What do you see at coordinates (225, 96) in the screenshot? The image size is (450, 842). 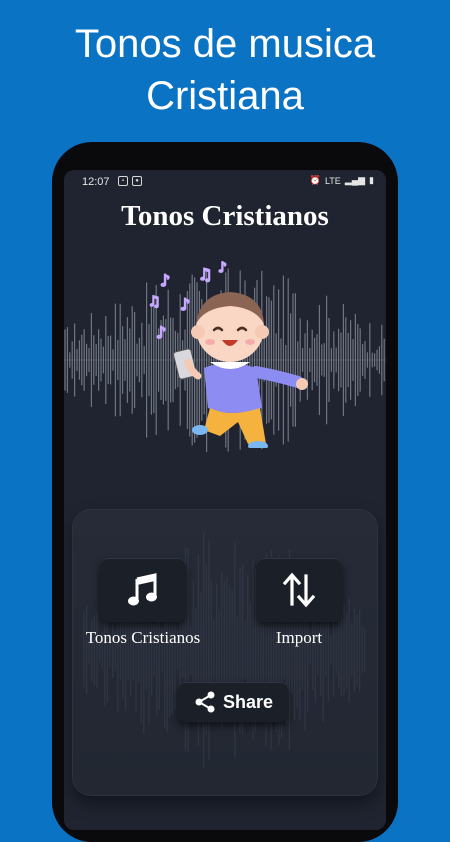 I see `promo-headline-line2: Cristiana` at bounding box center [225, 96].